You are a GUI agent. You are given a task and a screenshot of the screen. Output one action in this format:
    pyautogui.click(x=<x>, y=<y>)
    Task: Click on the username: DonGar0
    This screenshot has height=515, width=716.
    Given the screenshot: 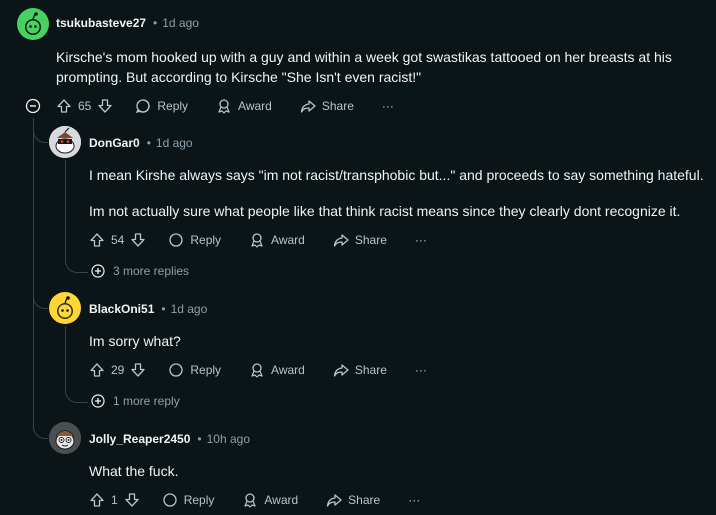 What is the action you would take?
    pyautogui.click(x=114, y=143)
    